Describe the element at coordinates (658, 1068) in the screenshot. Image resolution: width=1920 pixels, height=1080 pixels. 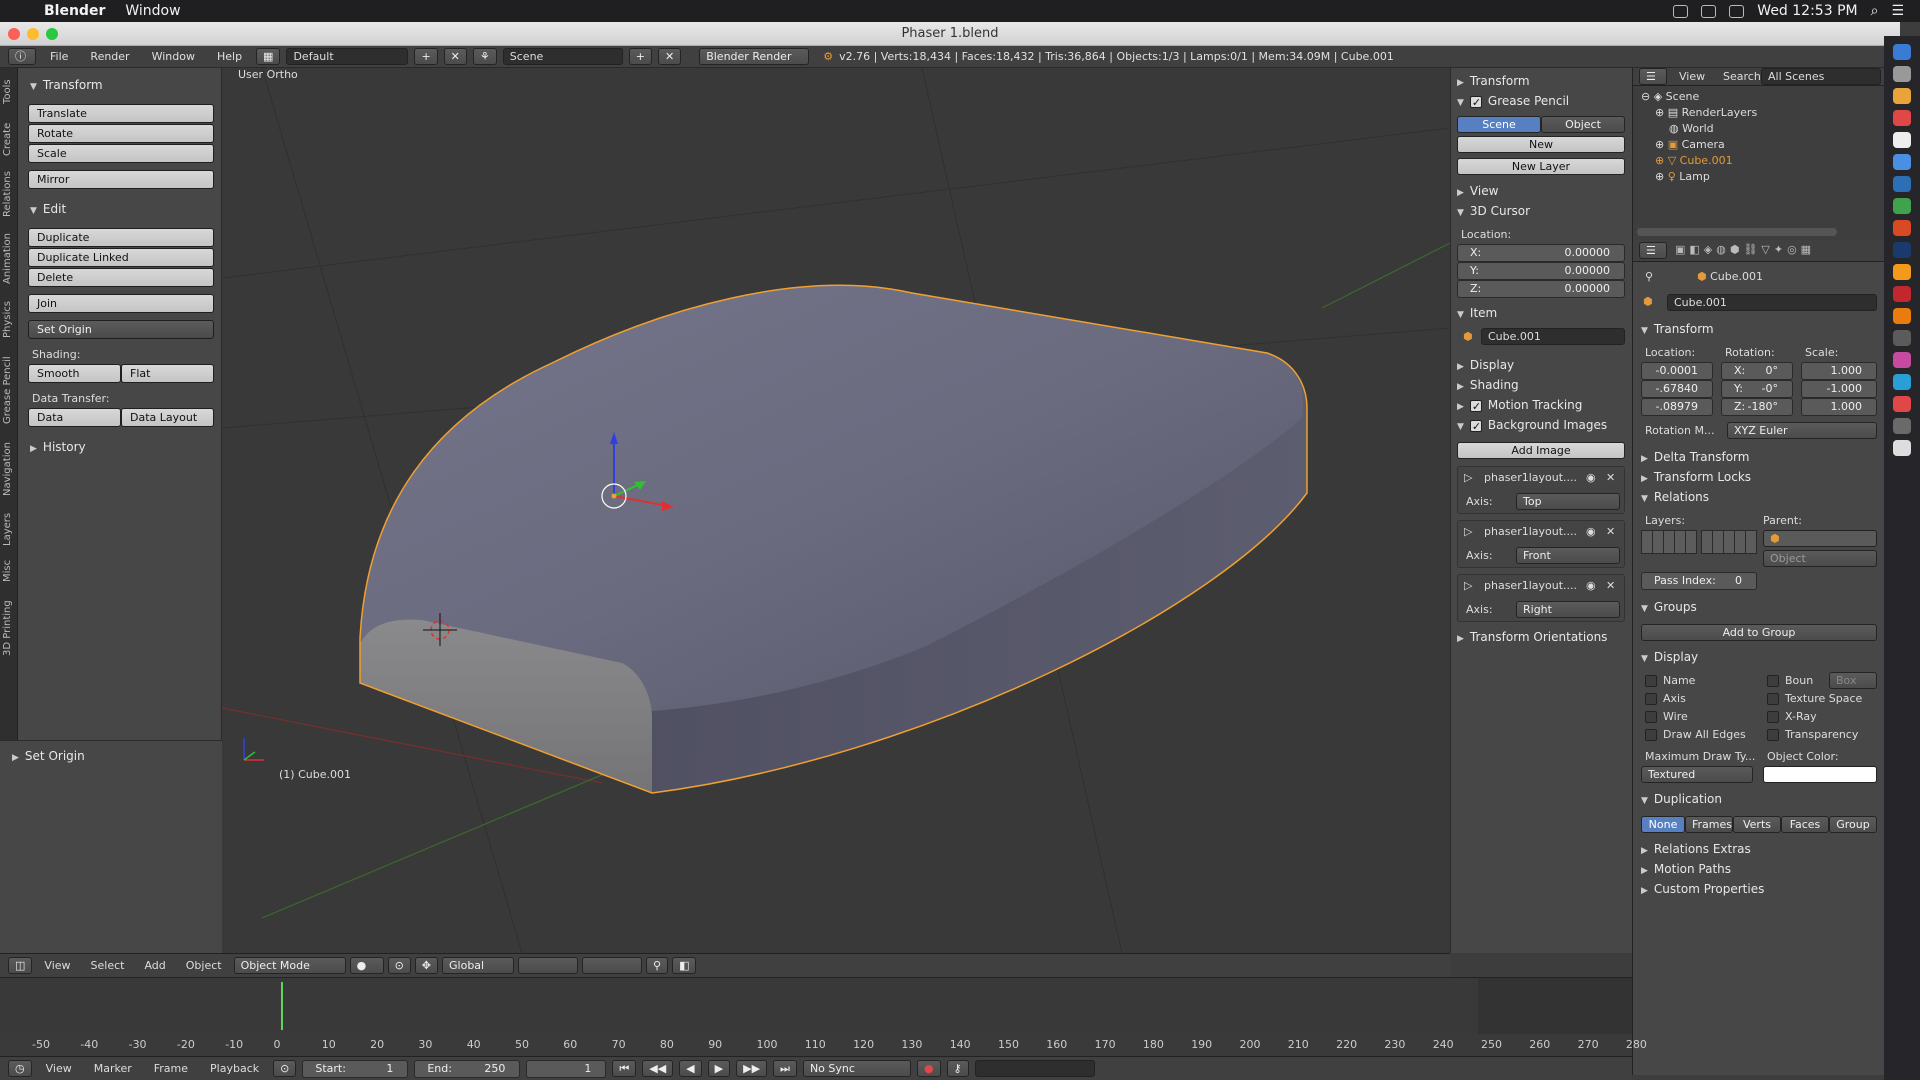
I see `prev-keyframe-icon: ◀◀` at that location.